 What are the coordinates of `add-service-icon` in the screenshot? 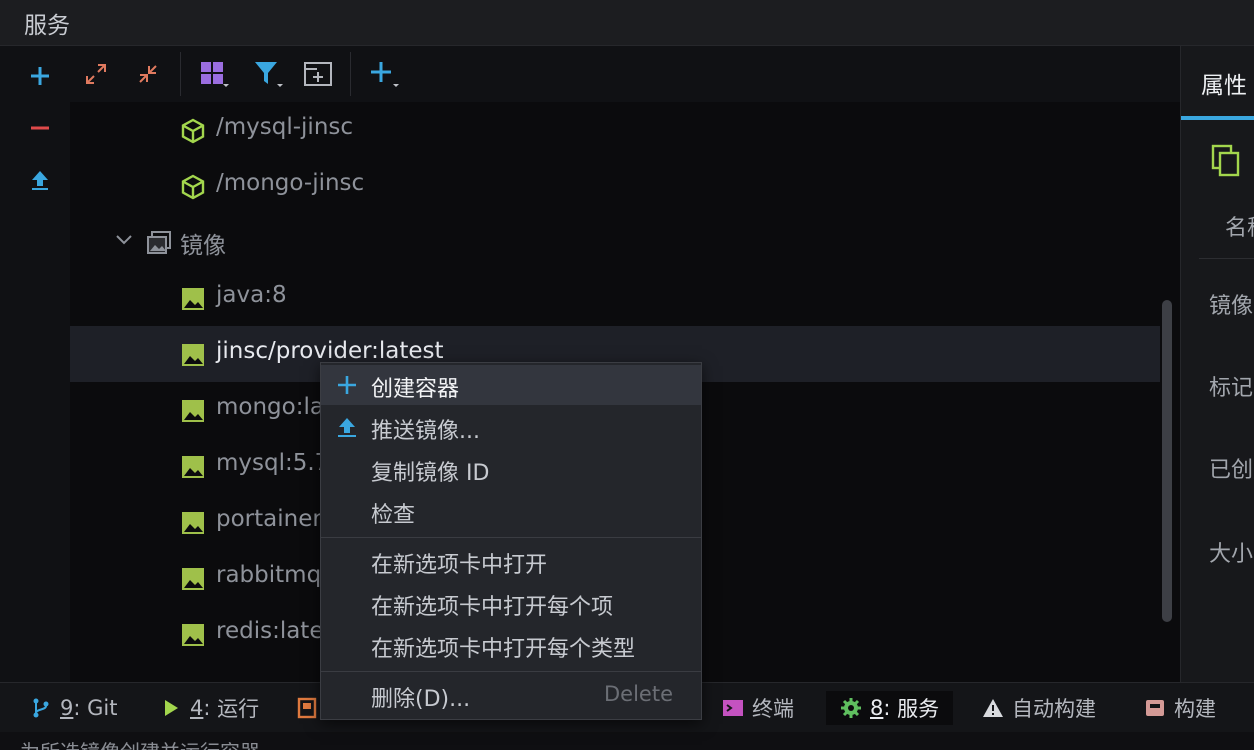 It's located at (385, 74).